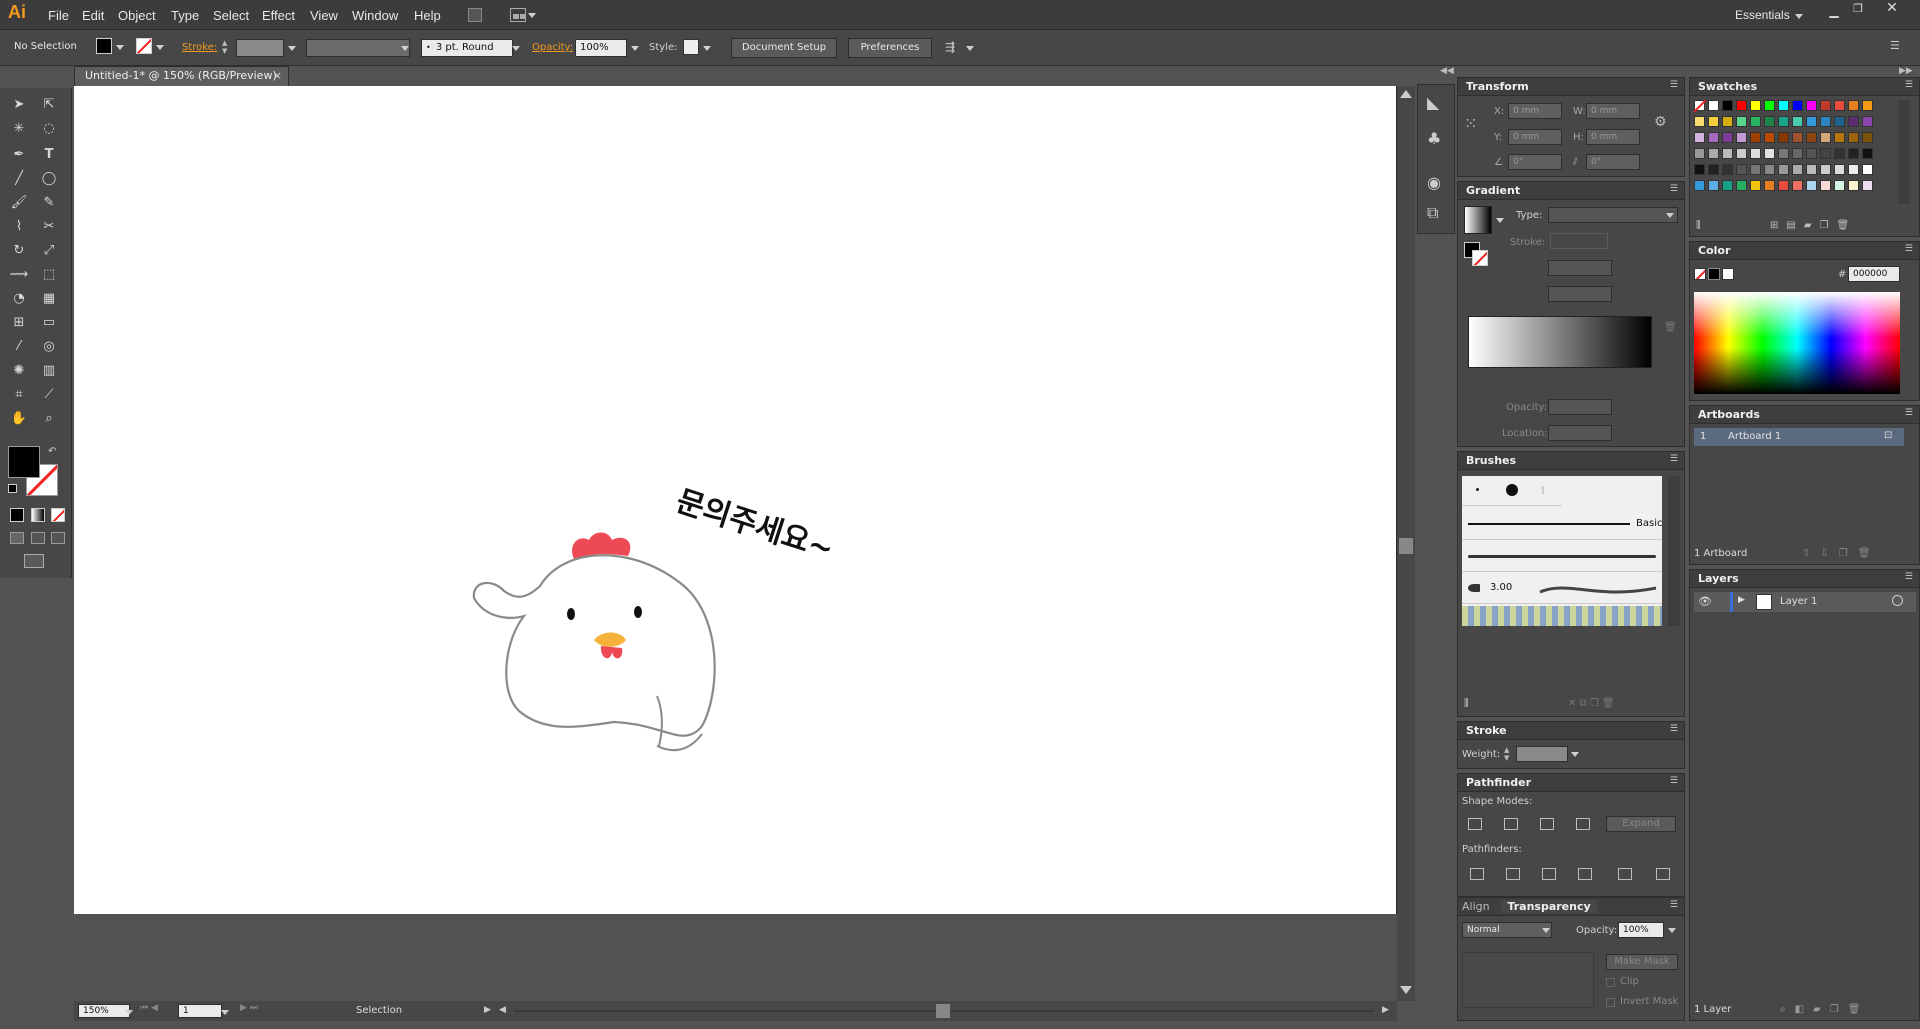 This screenshot has width=1920, height=1029. What do you see at coordinates (1562, 551) in the screenshot?
I see `brush-library: Basic 3.00` at bounding box center [1562, 551].